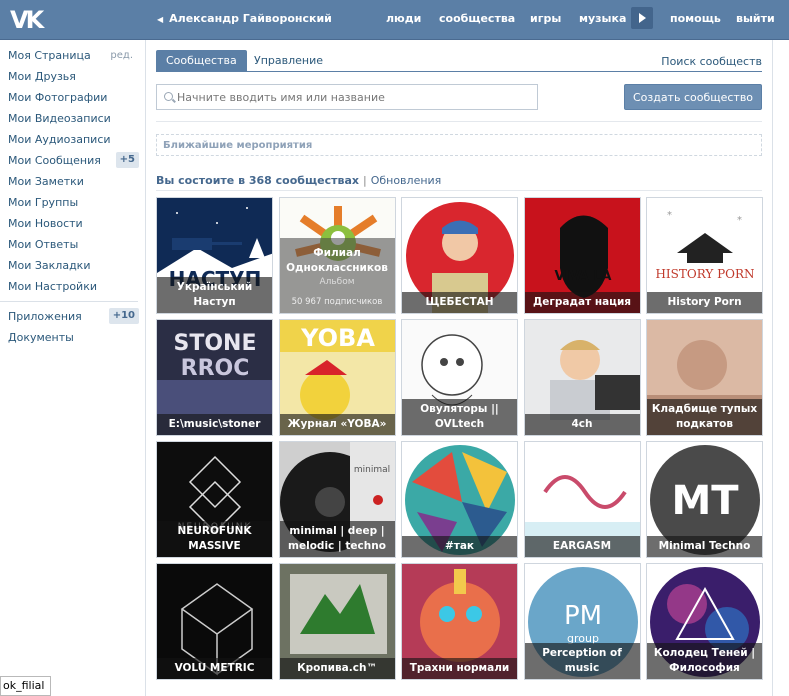  Describe the element at coordinates (215, 343) in the screenshot. I see `svg-text: STONE` at that location.